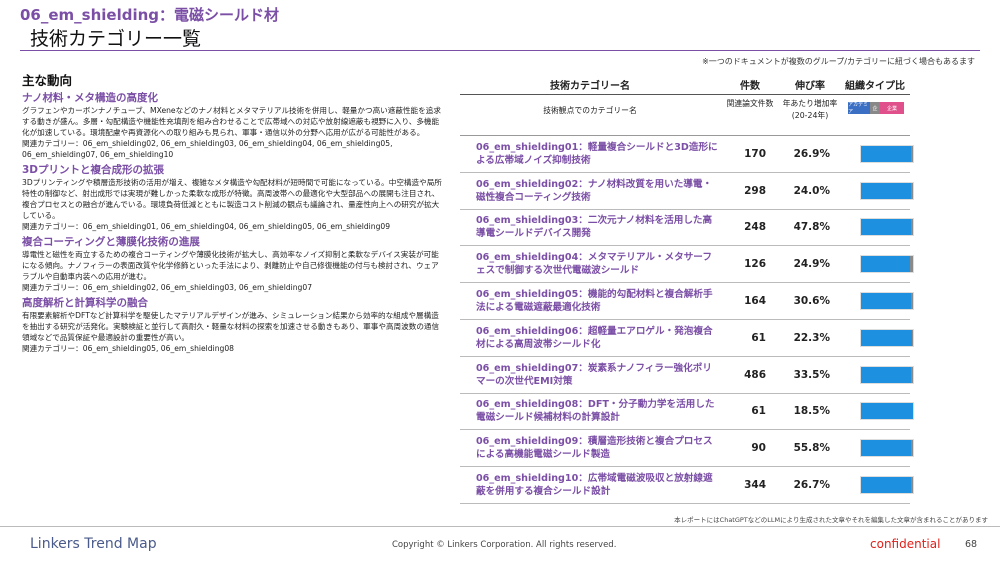 The width and height of the screenshot is (1000, 563). I want to click on footer-divider, so click(500, 526).